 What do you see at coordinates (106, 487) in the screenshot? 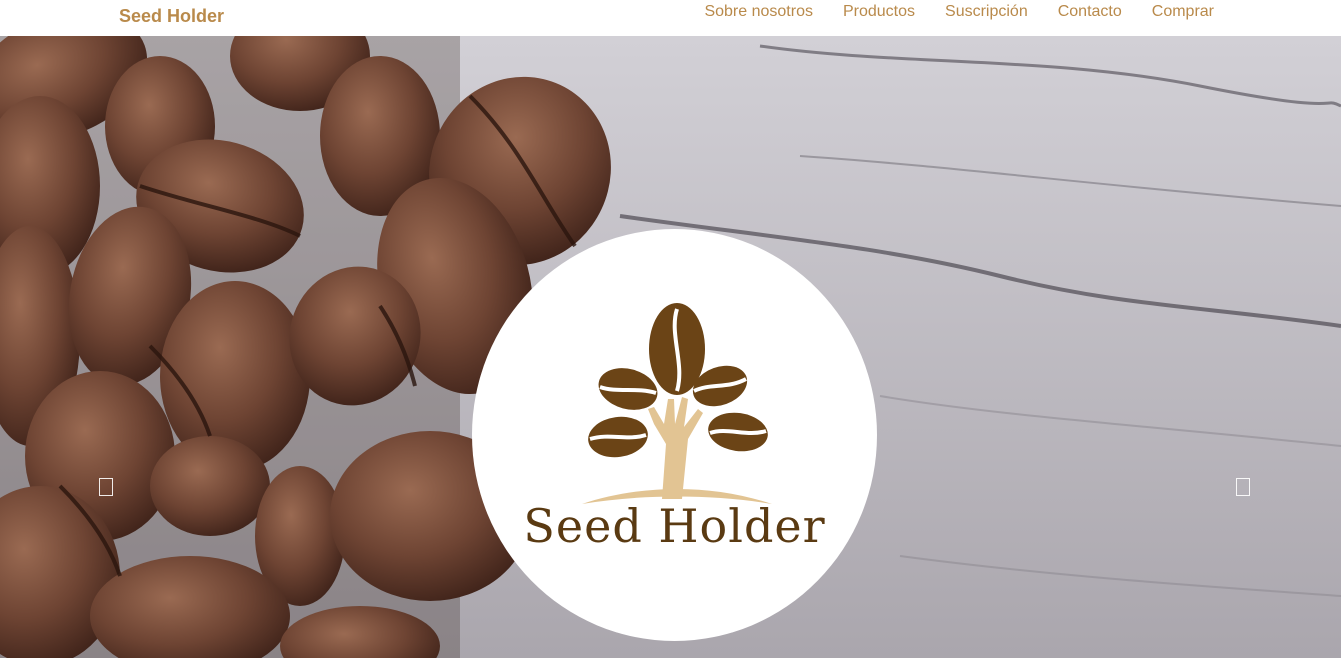
I see `carousel-prev-icon` at bounding box center [106, 487].